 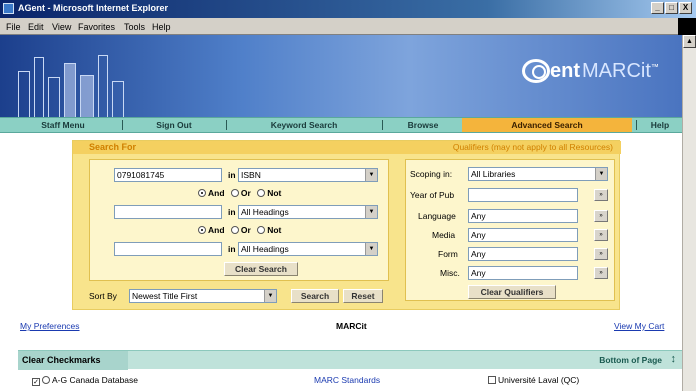 What do you see at coordinates (168, 212) in the screenshot?
I see `search-term-2-input` at bounding box center [168, 212].